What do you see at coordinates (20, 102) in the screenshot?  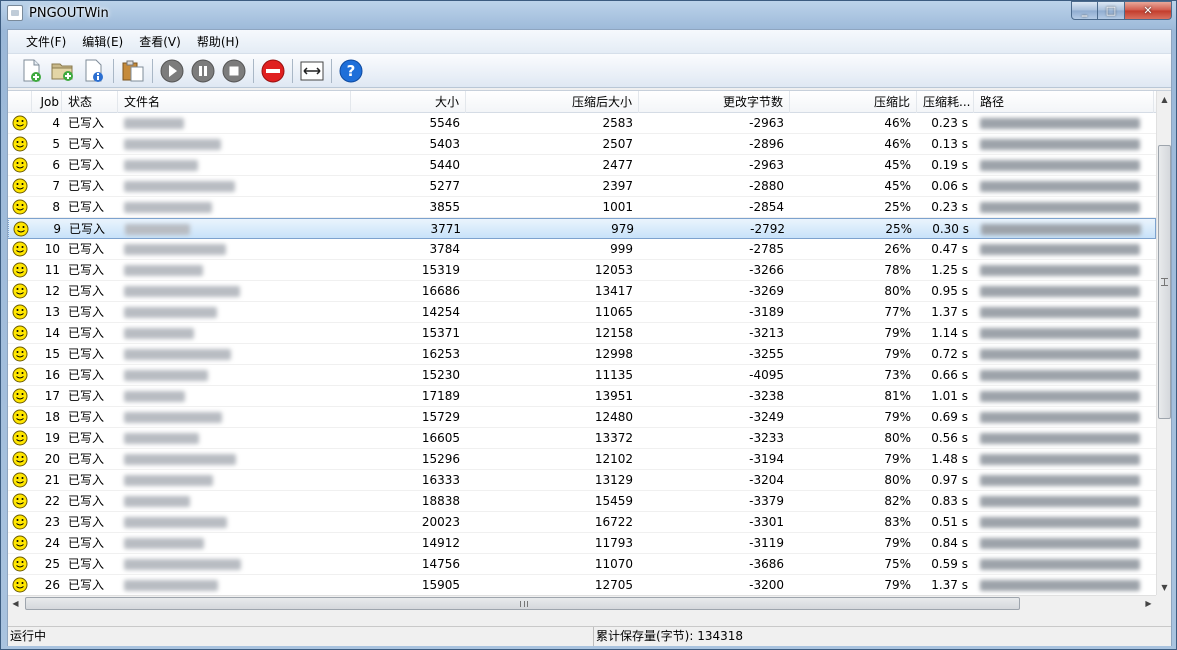 I see `header-icon-col` at bounding box center [20, 102].